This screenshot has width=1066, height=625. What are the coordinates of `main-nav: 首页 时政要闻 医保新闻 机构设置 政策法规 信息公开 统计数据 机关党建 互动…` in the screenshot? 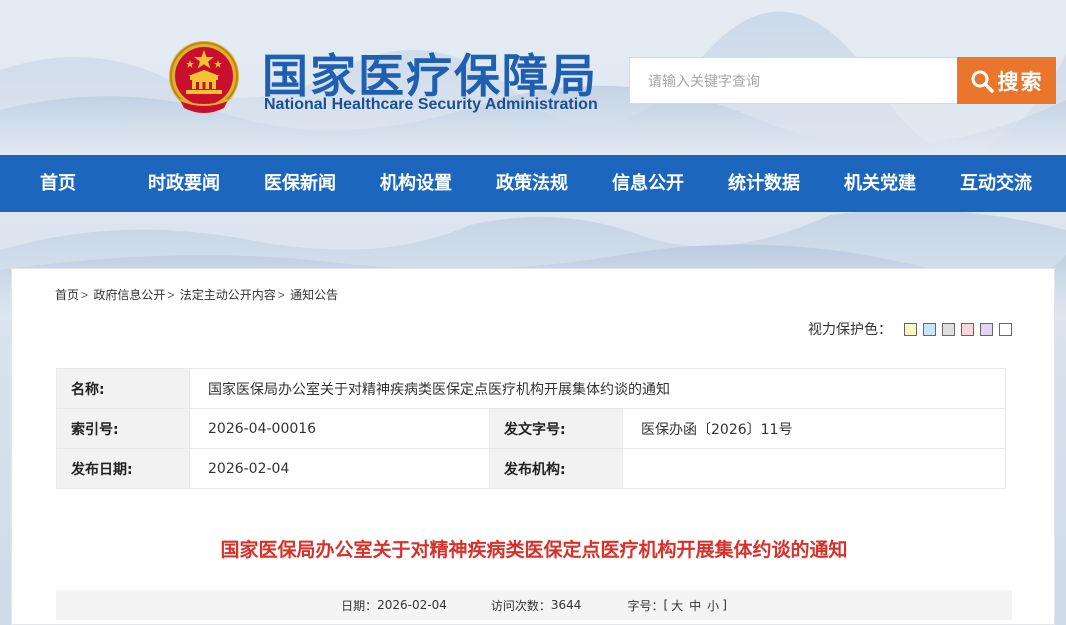 It's located at (533, 183).